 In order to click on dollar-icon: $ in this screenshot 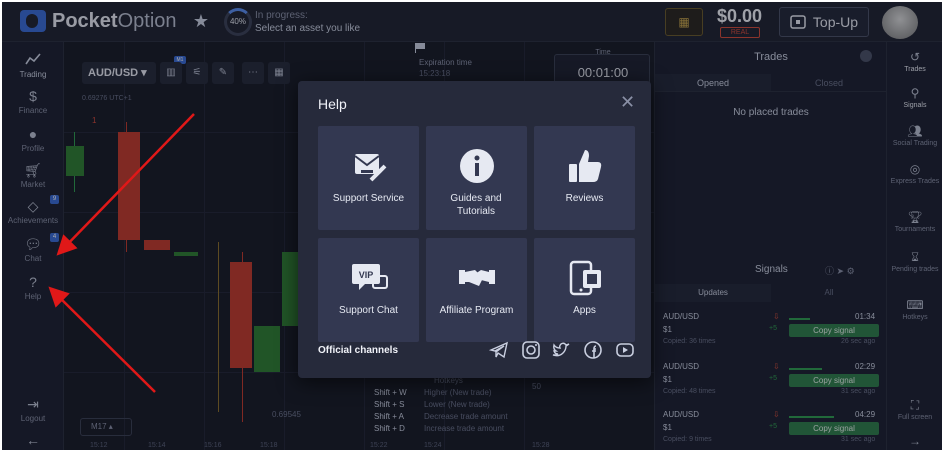, I will do `click(33, 96)`.